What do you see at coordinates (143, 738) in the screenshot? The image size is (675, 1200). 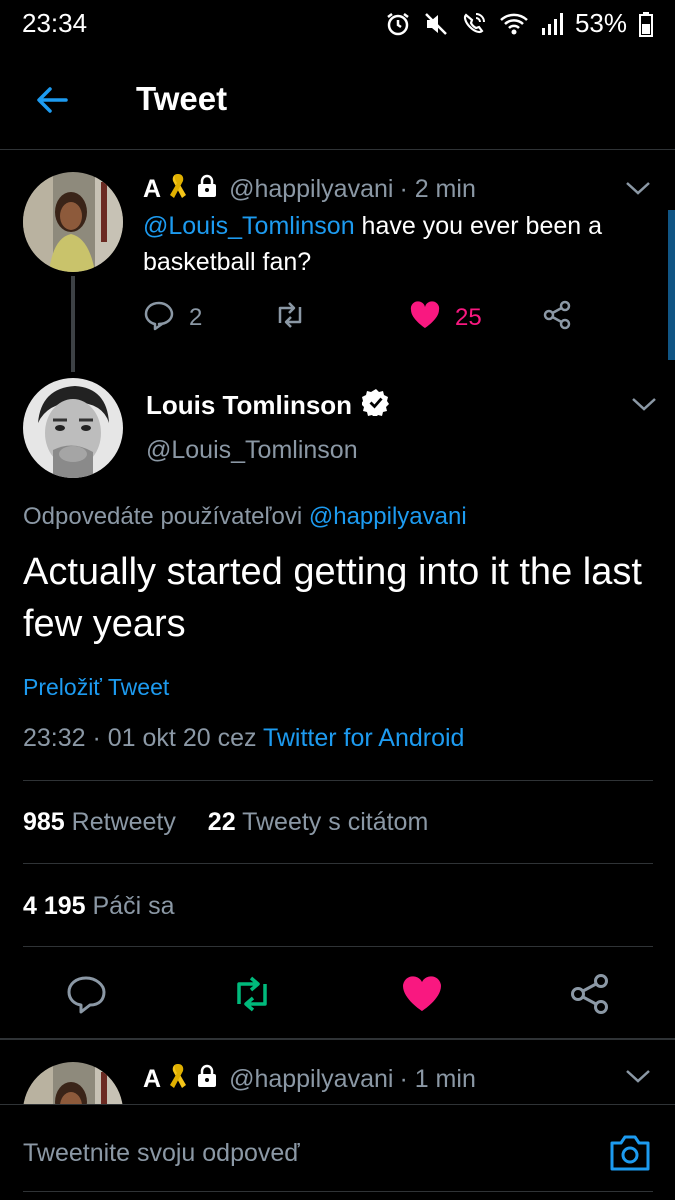 I see `tweet-timestamp: 23:32 · 01 okt 20 cez` at bounding box center [143, 738].